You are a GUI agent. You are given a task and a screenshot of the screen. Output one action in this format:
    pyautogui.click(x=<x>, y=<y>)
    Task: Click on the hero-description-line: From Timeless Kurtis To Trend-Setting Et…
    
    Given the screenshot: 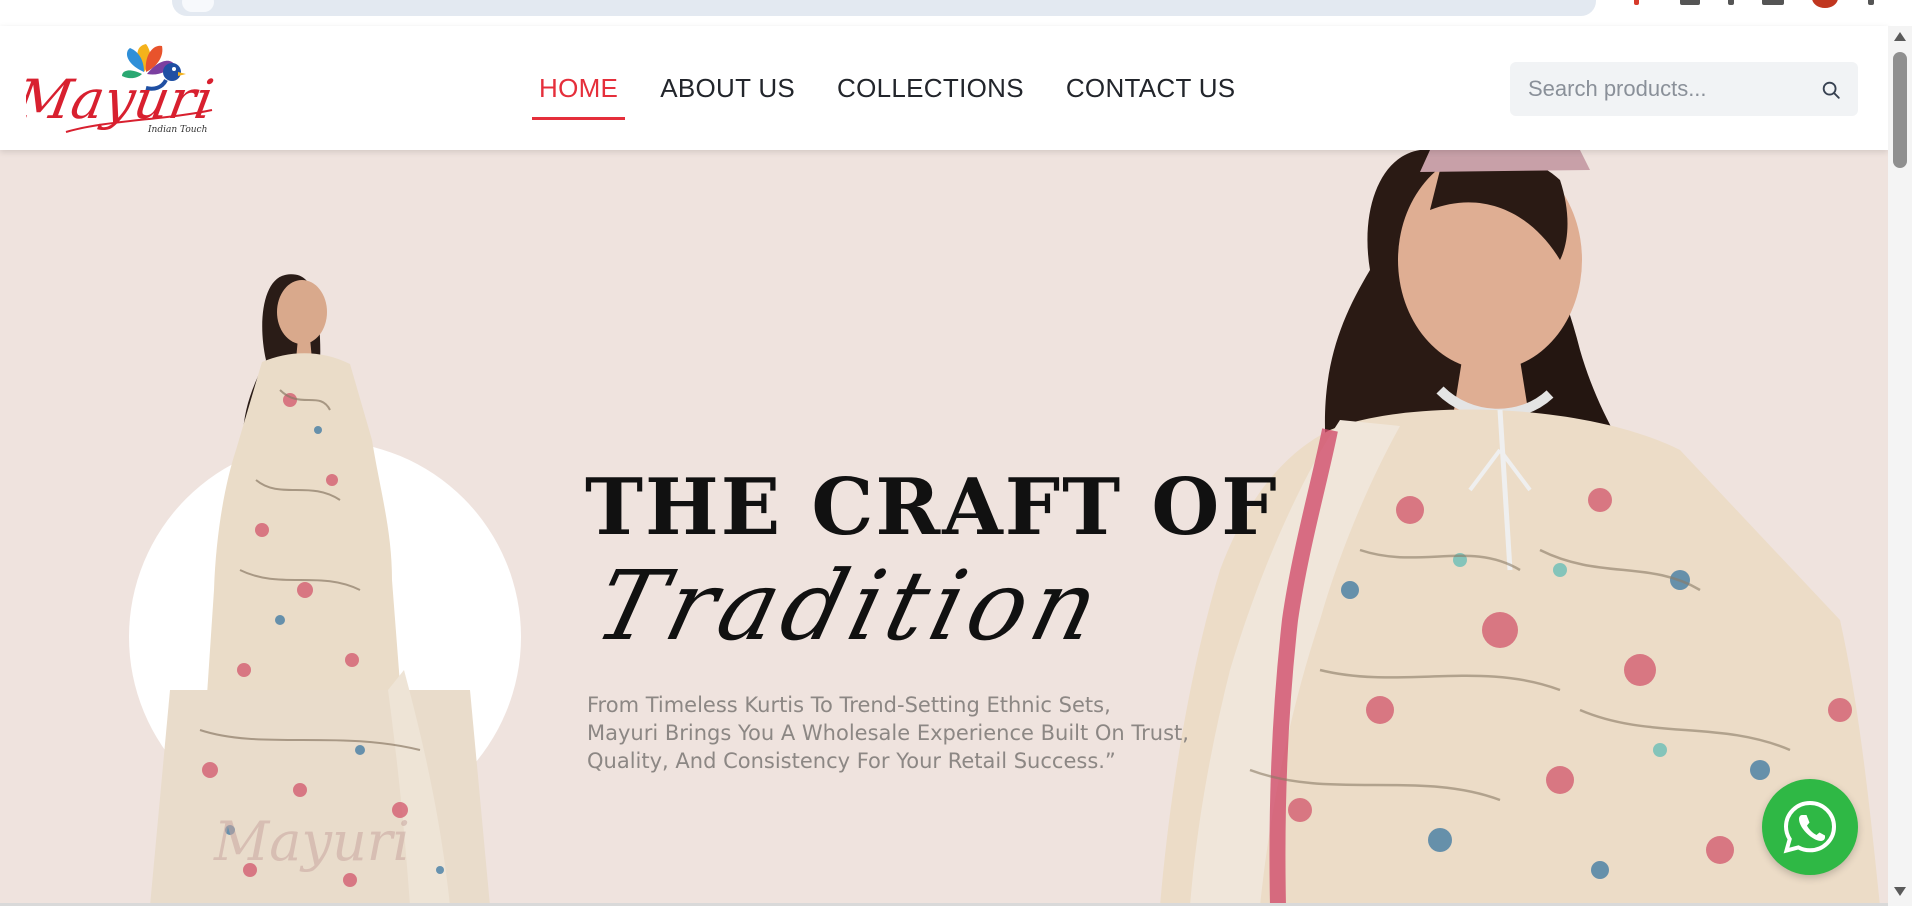 What is the action you would take?
    pyautogui.click(x=849, y=705)
    